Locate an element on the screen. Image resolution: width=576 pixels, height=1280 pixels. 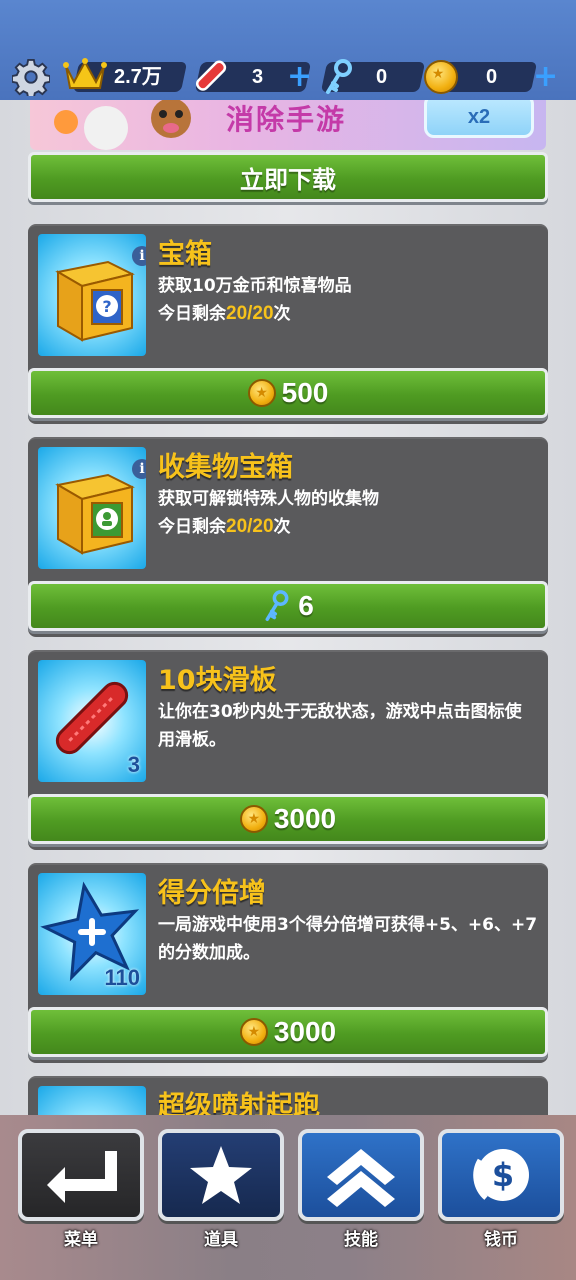
item-title: 超级喷射起跑 is located at coordinates (239, 1103).